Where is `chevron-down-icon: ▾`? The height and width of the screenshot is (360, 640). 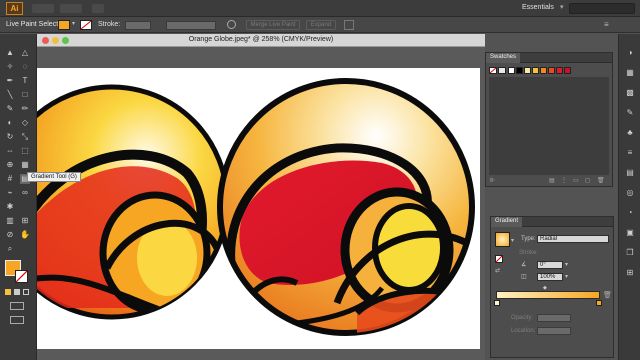 chevron-down-icon: ▾ is located at coordinates (562, 7).